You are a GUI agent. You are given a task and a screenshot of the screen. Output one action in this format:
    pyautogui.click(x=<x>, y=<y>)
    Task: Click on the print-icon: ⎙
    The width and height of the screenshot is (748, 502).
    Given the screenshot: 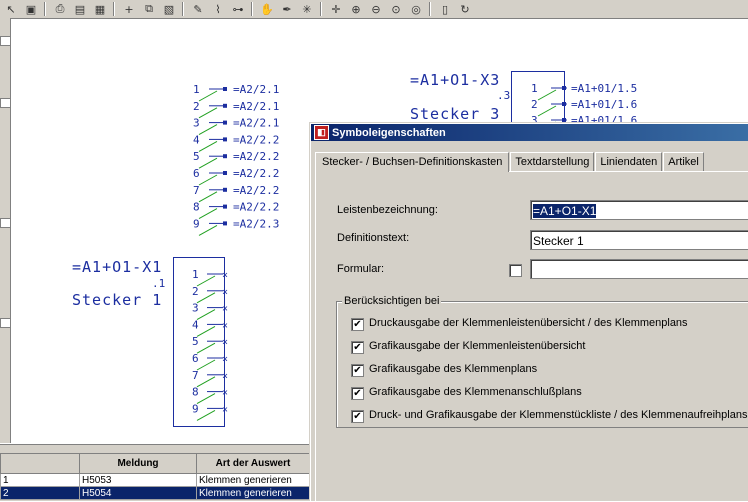 What is the action you would take?
    pyautogui.click(x=60, y=9)
    